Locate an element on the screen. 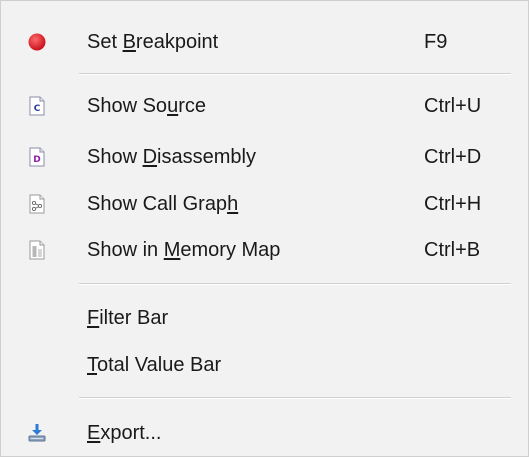 The width and height of the screenshot is (529, 457). breakpoint-icon is located at coordinates (37, 42).